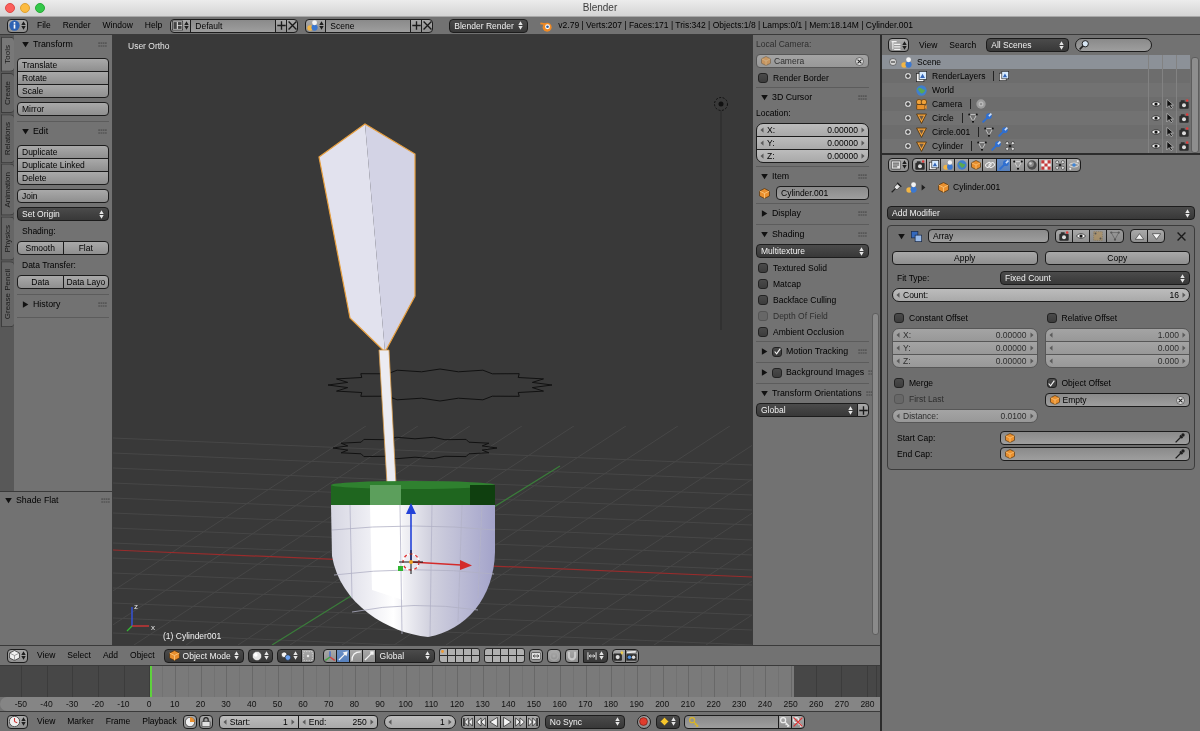 The image size is (1200, 731). I want to click on number-field: 0.000, so click(1117, 361).